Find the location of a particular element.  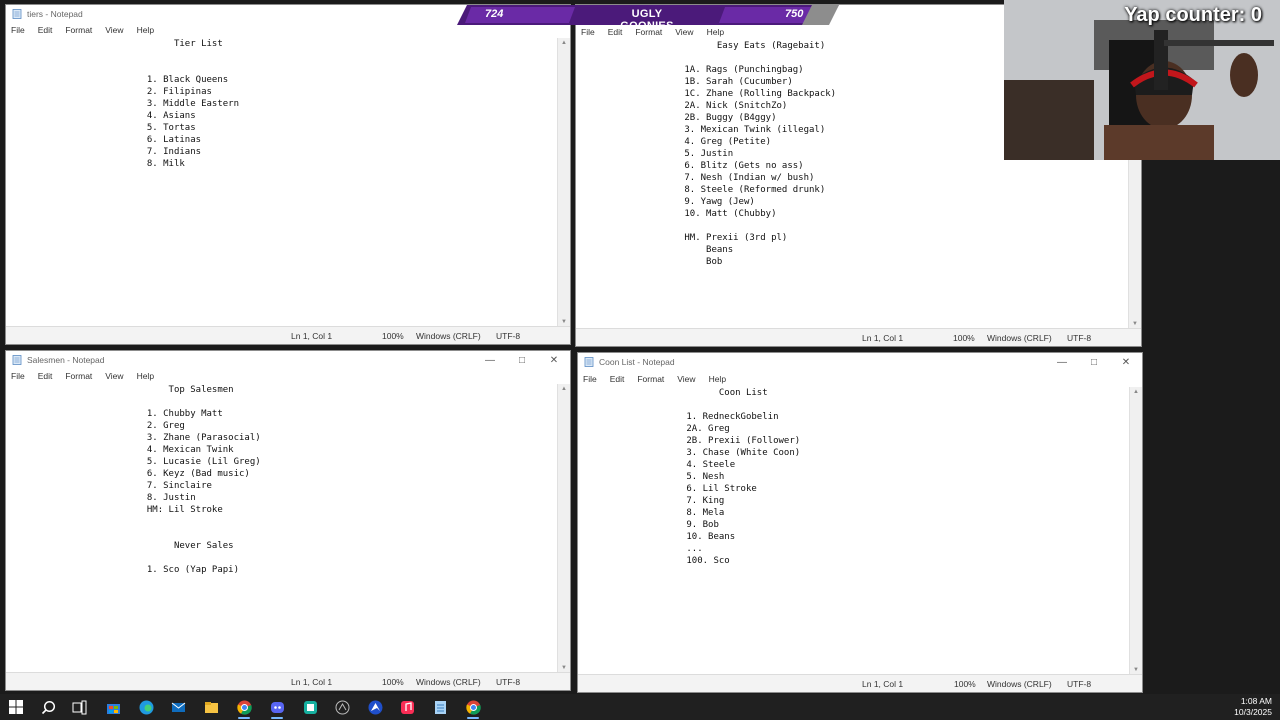

itunes-icon is located at coordinates (407, 707).